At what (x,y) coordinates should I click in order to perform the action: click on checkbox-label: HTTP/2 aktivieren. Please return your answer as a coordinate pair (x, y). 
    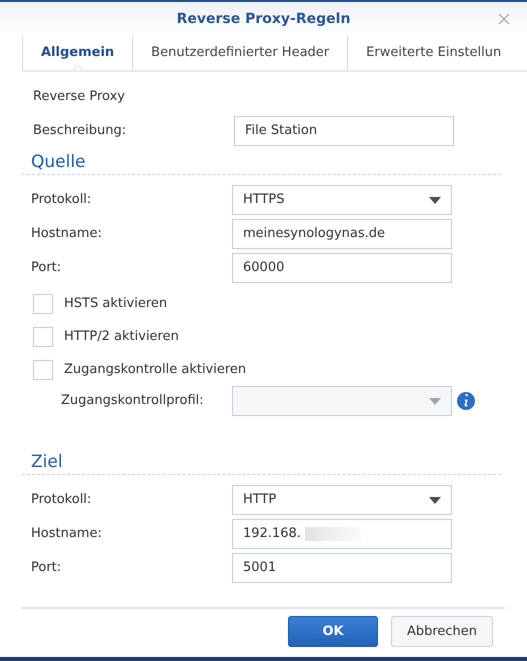
    Looking at the image, I should click on (121, 337).